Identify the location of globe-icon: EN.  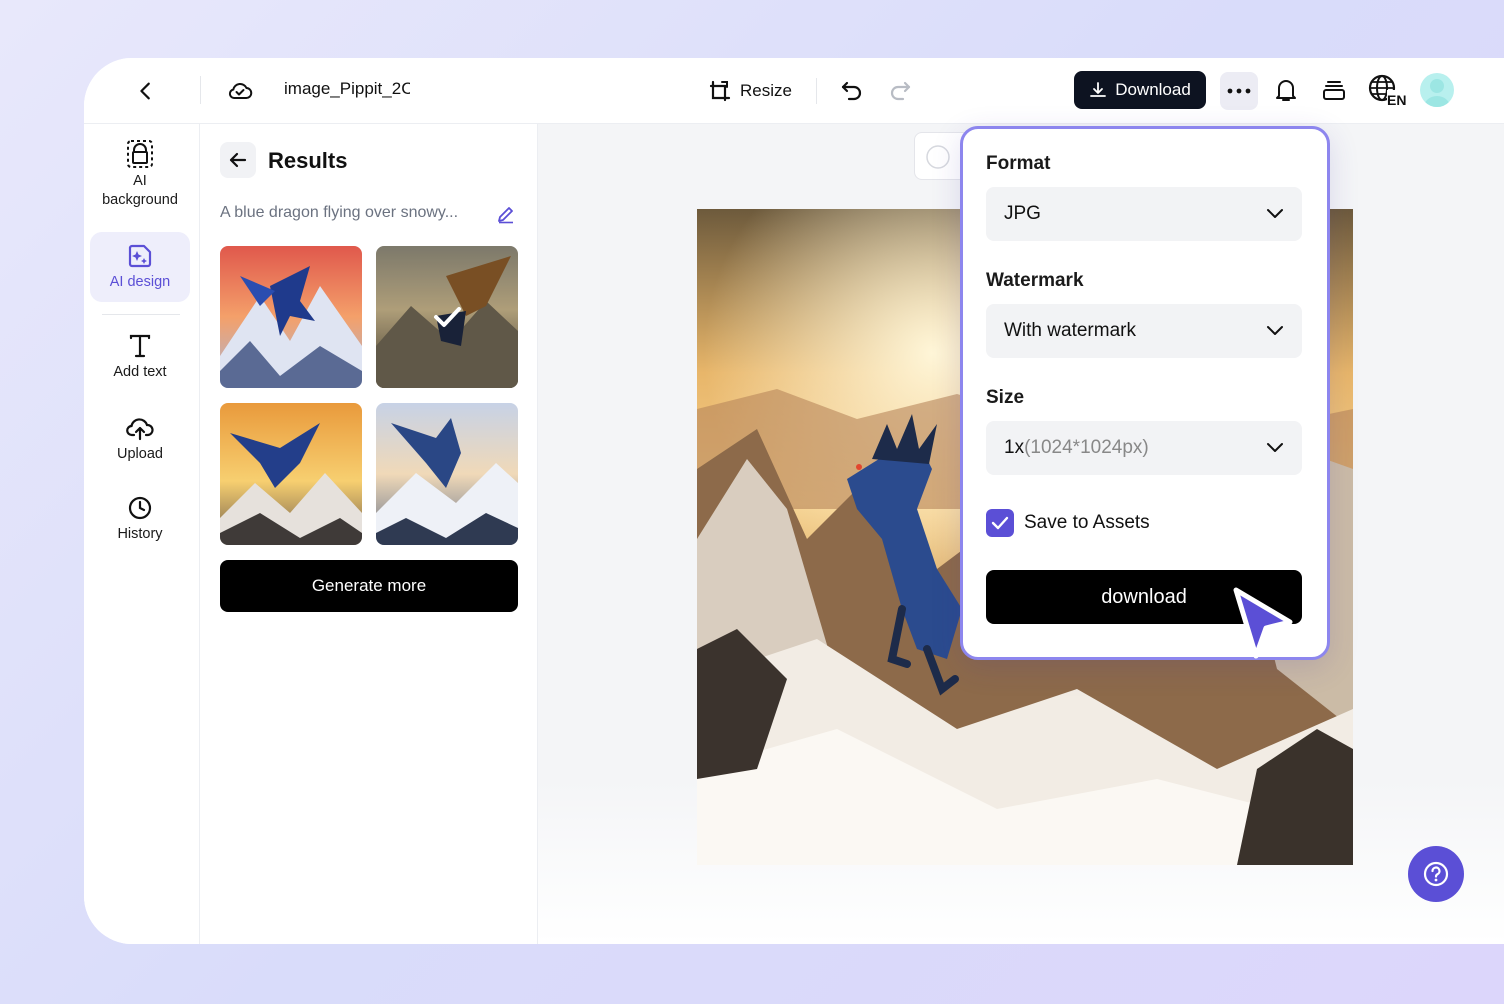
(1387, 91).